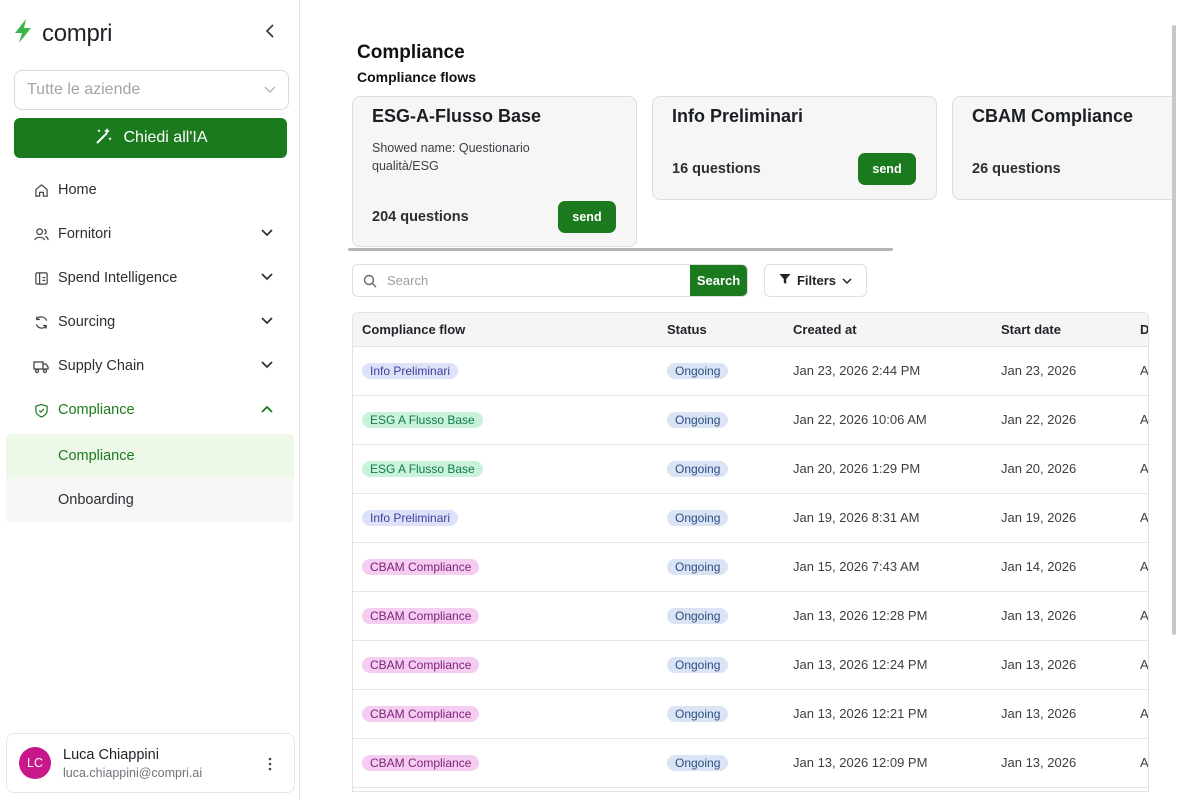 This screenshot has height=800, width=1200. What do you see at coordinates (794, 148) in the screenshot?
I see `flow-card-info-preliminari: Info Preliminari 16 questions send` at bounding box center [794, 148].